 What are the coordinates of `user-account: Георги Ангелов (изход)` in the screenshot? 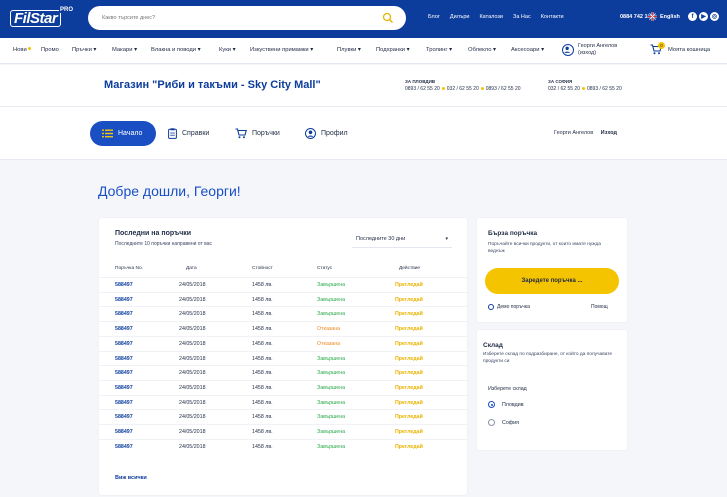 It's located at (589, 49).